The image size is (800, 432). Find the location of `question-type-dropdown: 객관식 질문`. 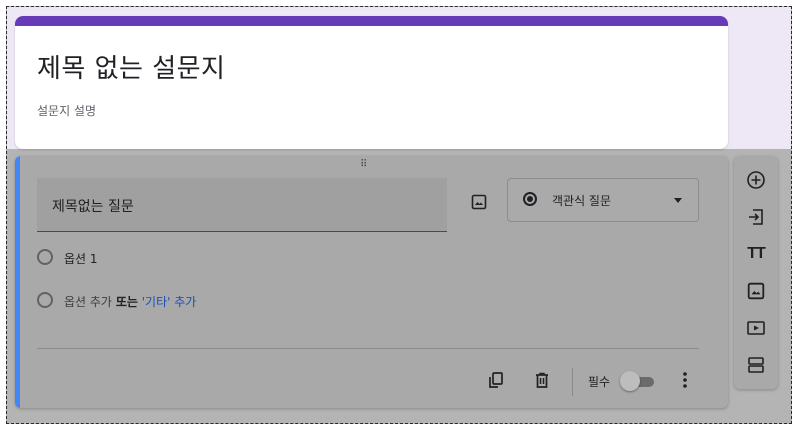

question-type-dropdown: 객관식 질문 is located at coordinates (603, 200).